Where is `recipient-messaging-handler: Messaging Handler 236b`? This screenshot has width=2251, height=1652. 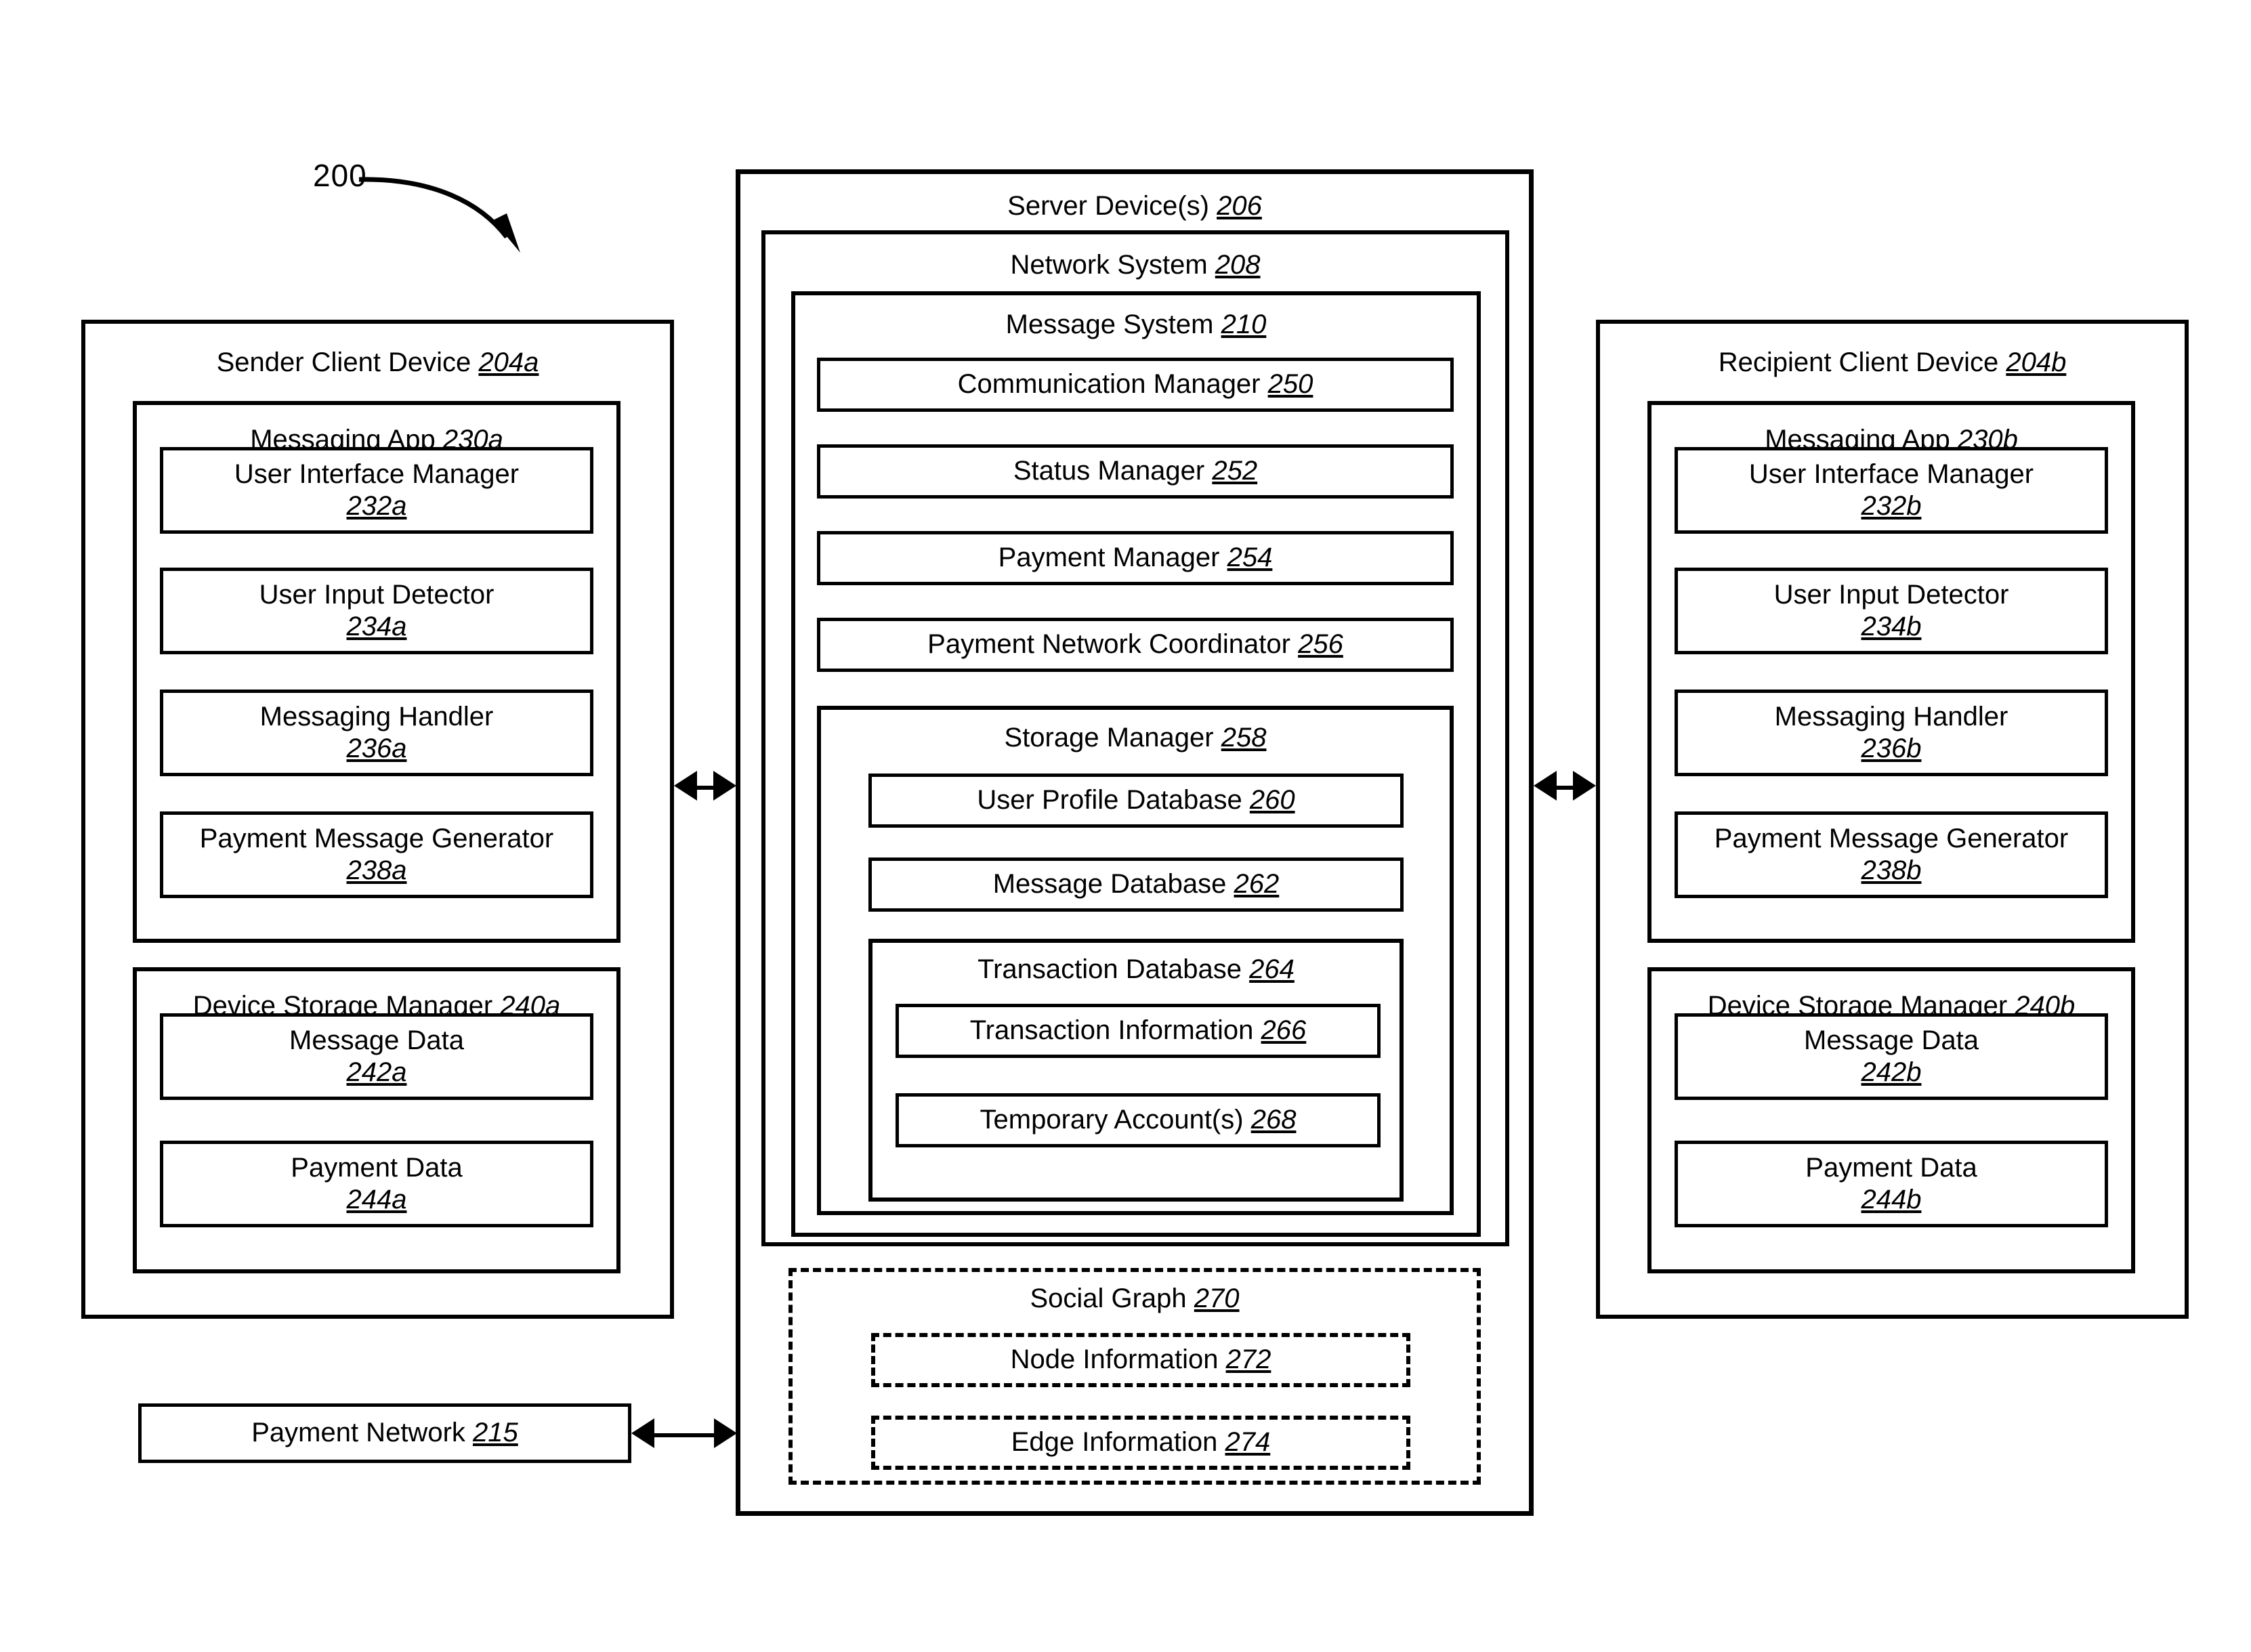 recipient-messaging-handler: Messaging Handler 236b is located at coordinates (1891, 733).